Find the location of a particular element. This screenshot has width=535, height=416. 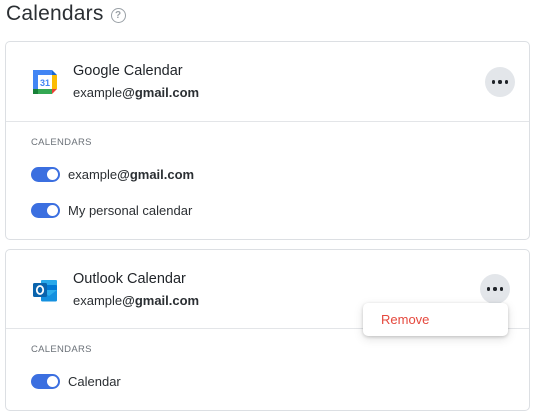

outlook-icon is located at coordinates (45, 291).